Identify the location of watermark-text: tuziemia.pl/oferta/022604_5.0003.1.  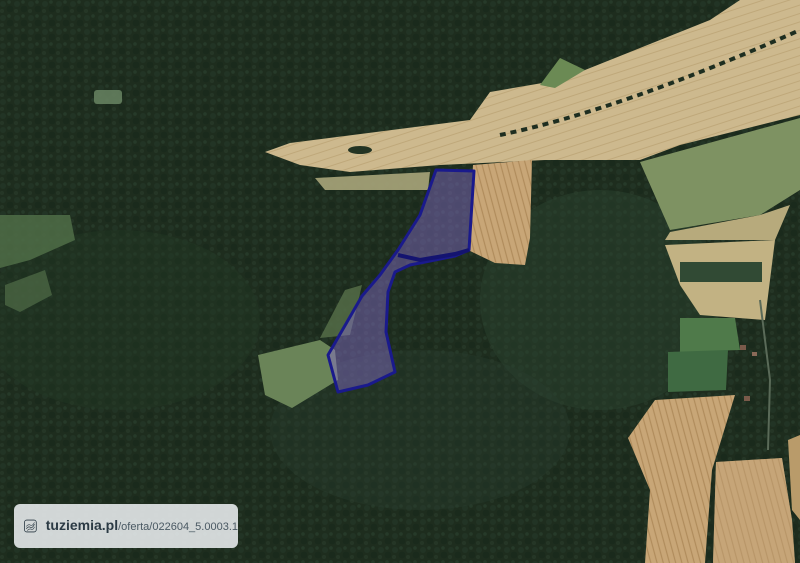
(142, 526).